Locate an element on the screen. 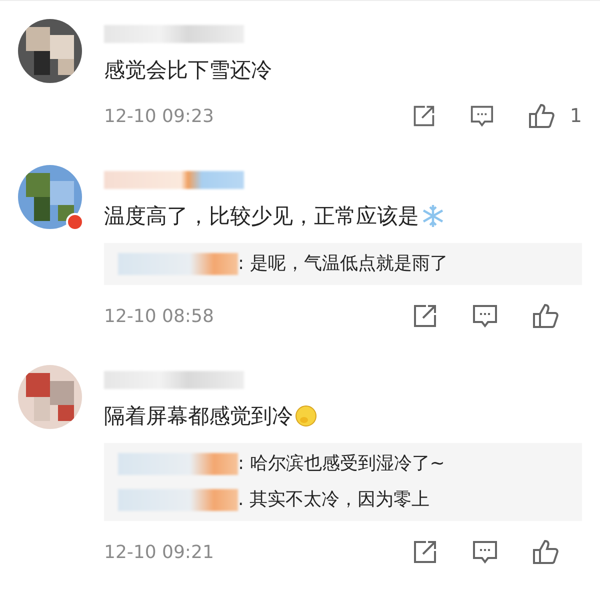 This screenshot has width=600, height=612. timestamp: 12-10 09:23 is located at coordinates (159, 116).